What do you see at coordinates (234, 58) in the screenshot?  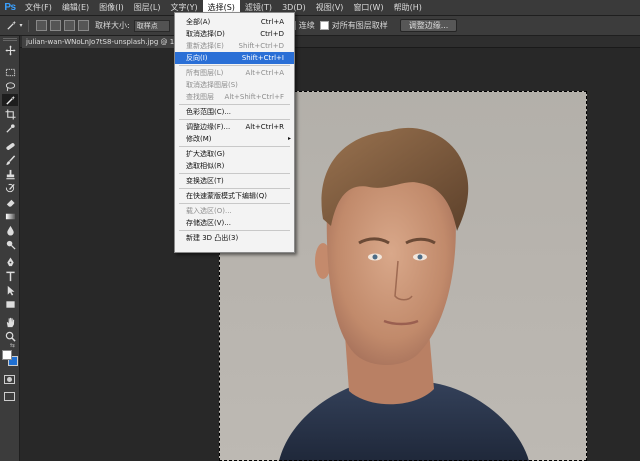 I see `select-menu-item: 反向(I) Shift+Ctrl+I` at bounding box center [234, 58].